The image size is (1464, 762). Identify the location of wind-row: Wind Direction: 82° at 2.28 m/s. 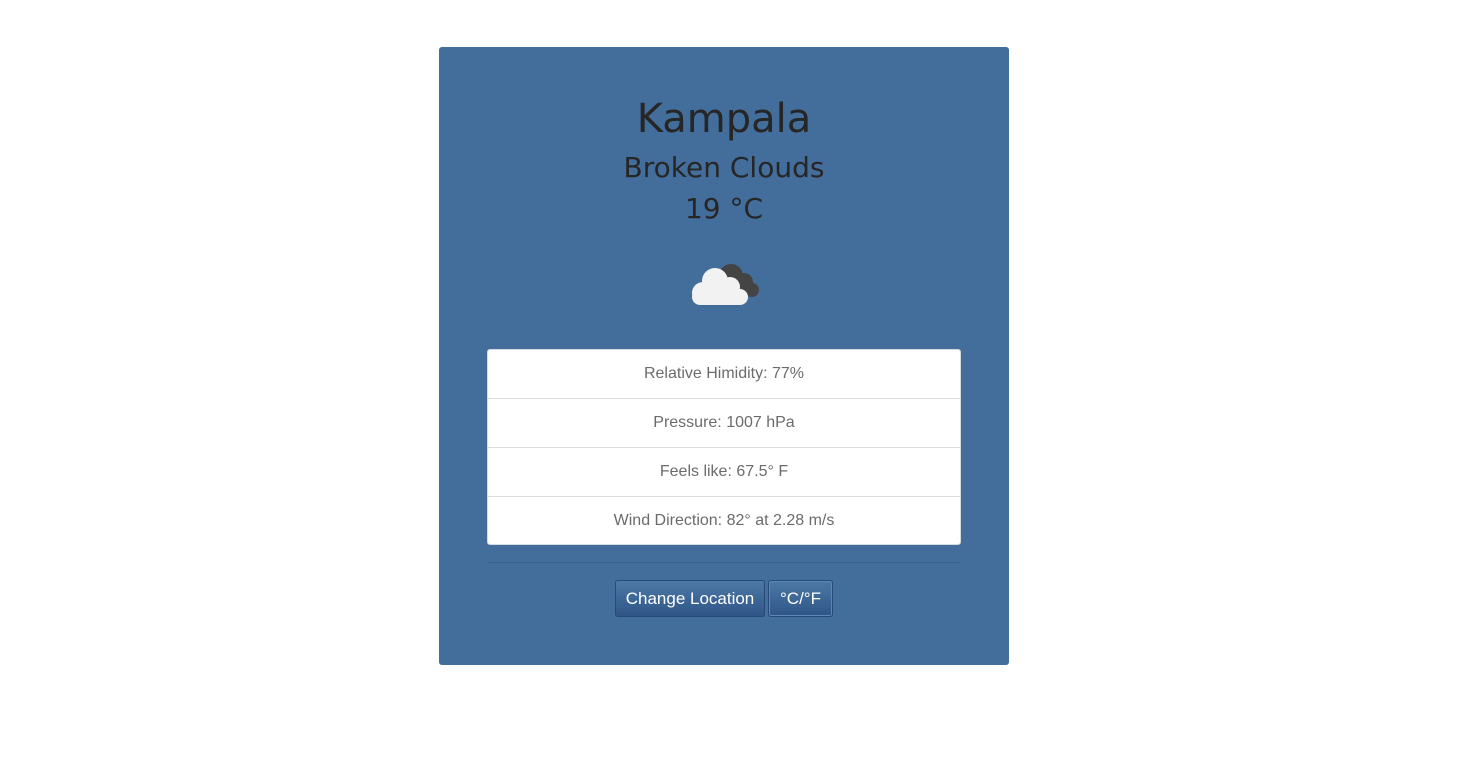
(724, 520).